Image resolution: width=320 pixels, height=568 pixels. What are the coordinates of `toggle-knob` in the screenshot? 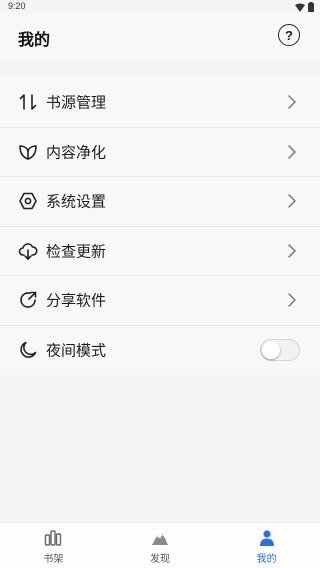 It's located at (271, 350).